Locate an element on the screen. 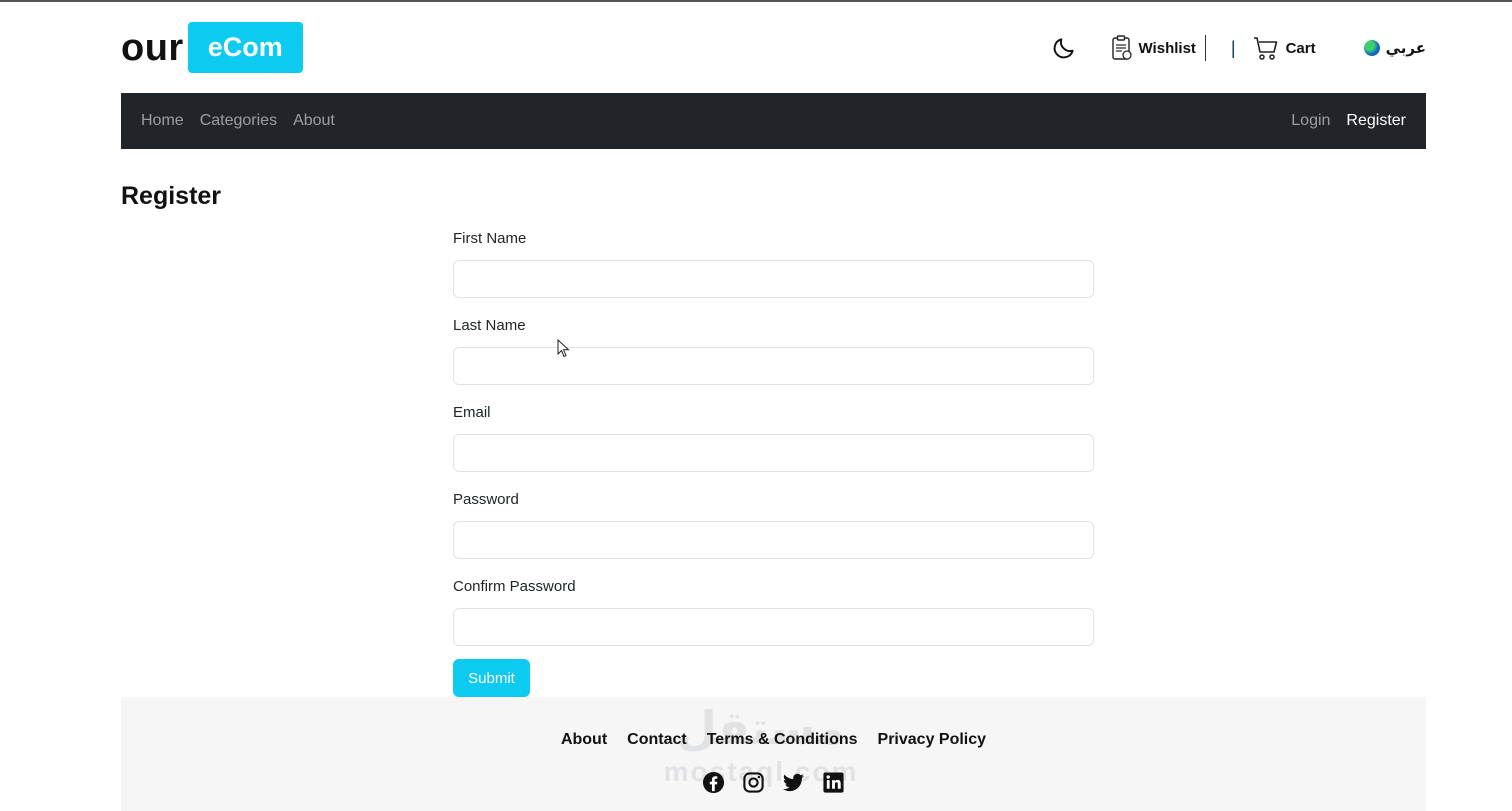  password-group: Password is located at coordinates (773, 533).